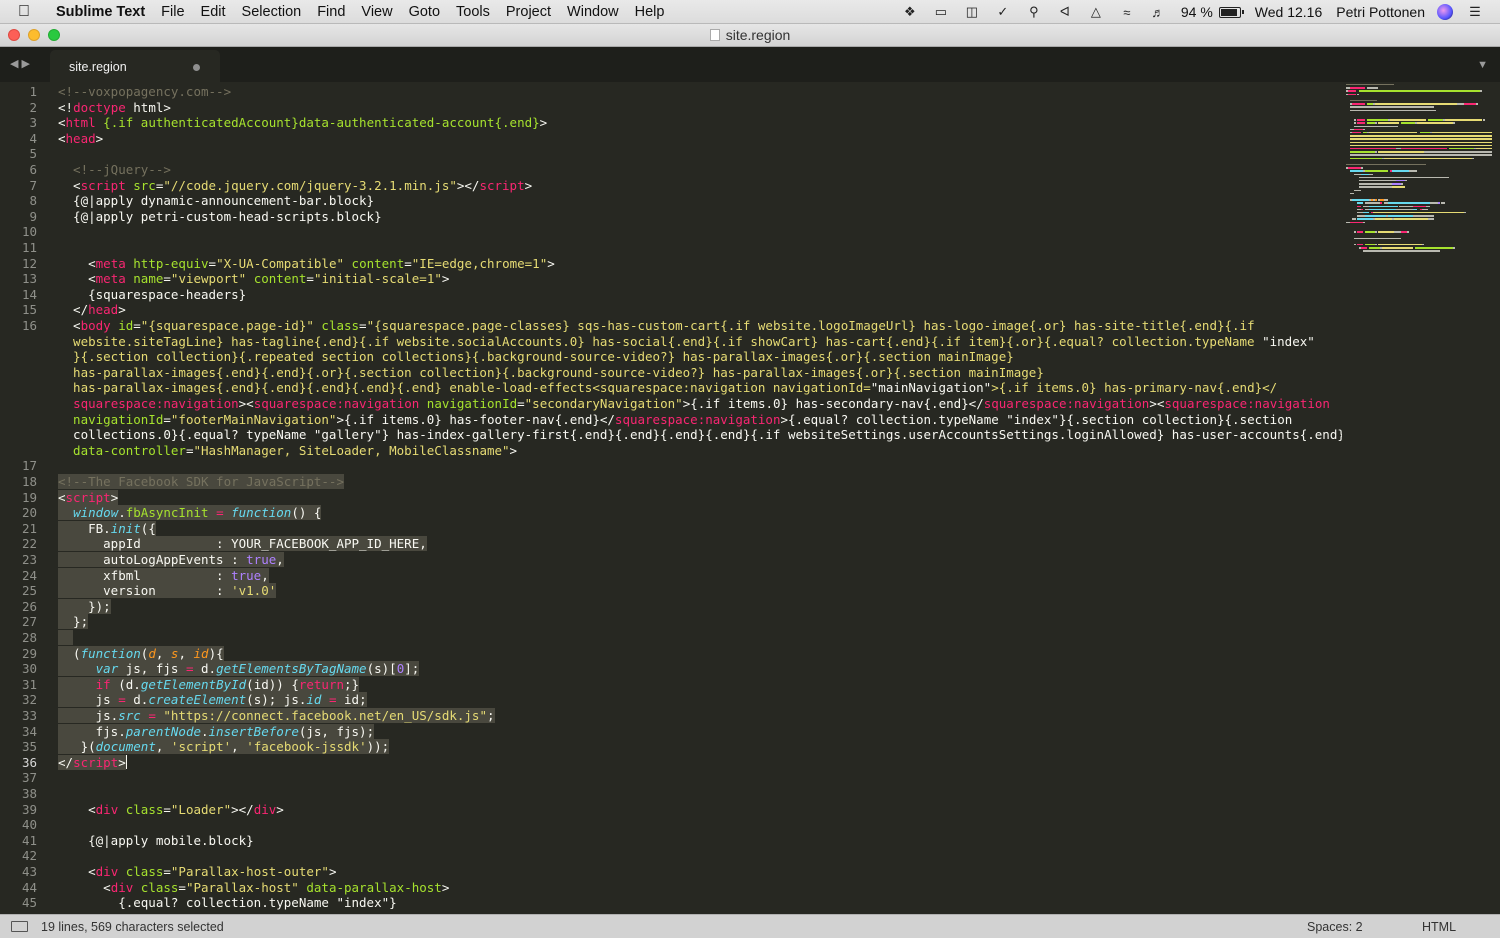  What do you see at coordinates (18, 654) in the screenshot?
I see `line-number: 29` at bounding box center [18, 654].